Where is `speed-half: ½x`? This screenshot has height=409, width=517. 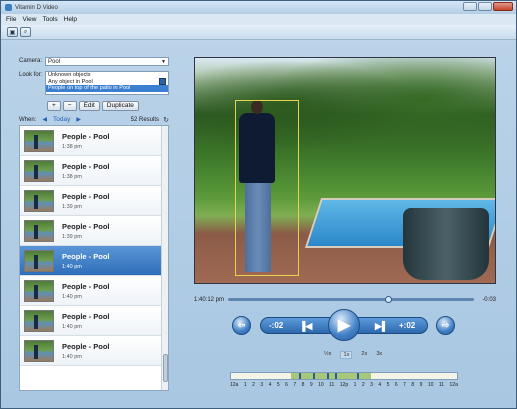
speed-half: ½x is located at coordinates (327, 355).